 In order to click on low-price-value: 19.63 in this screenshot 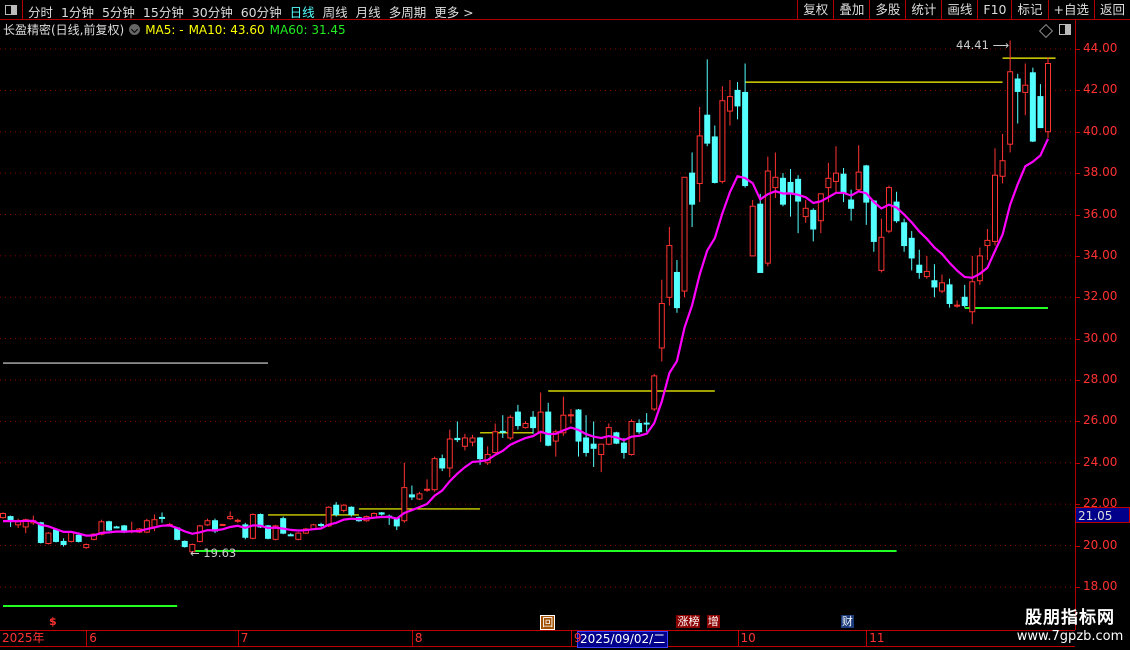, I will do `click(220, 553)`.